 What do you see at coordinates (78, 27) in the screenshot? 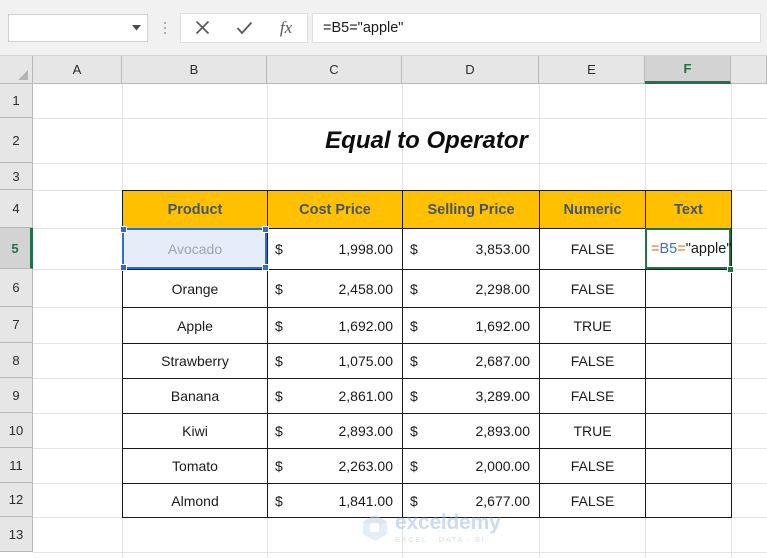
I see `name-box` at bounding box center [78, 27].